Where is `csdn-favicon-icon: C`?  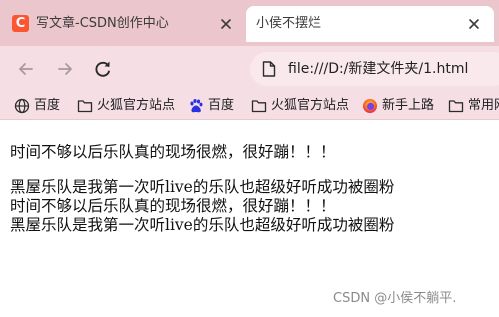
csdn-favicon-icon: C is located at coordinates (20, 23).